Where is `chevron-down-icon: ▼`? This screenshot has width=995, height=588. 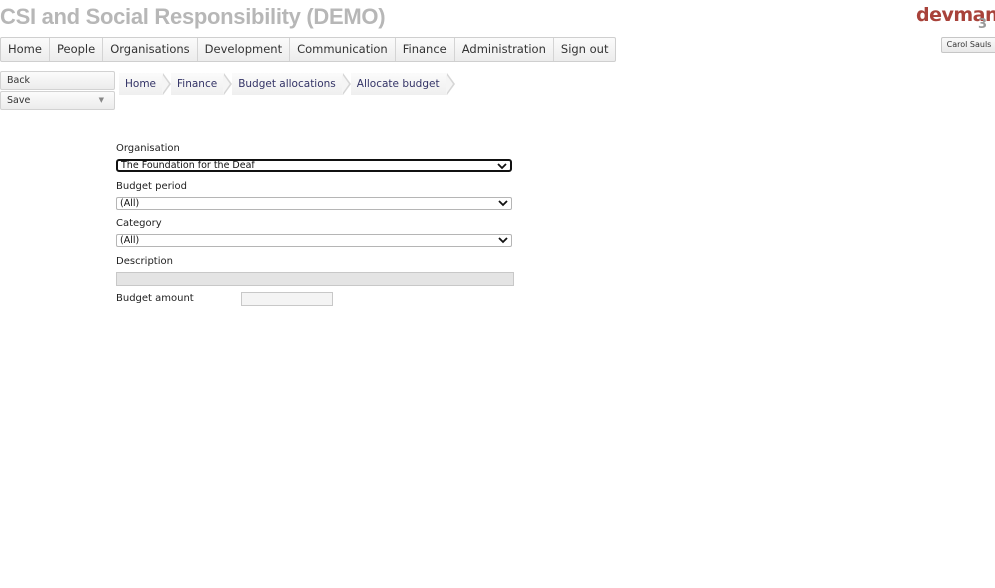 chevron-down-icon: ▼ is located at coordinates (101, 100).